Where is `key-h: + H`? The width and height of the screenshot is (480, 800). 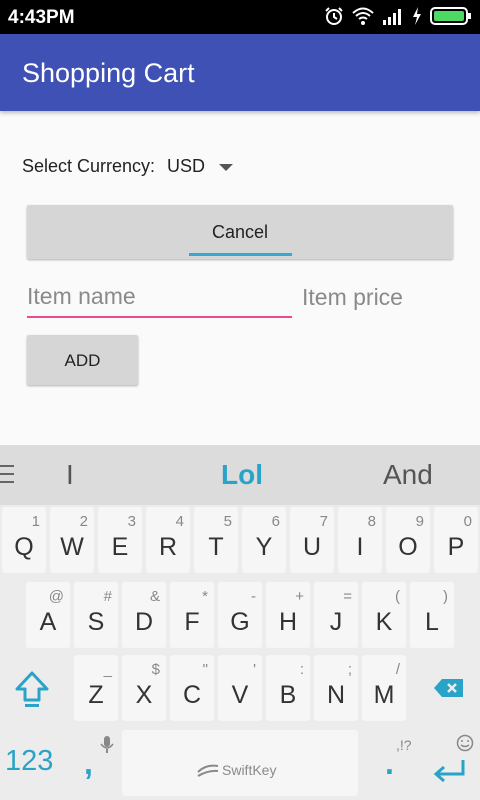
key-h: + H is located at coordinates (288, 615).